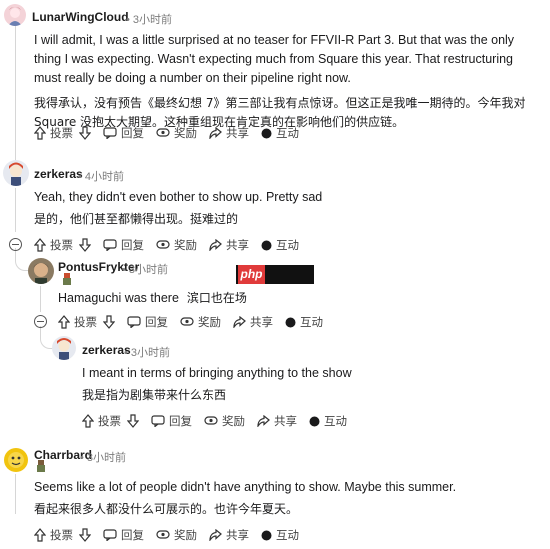 The height and width of the screenshot is (549, 550). What do you see at coordinates (136, 219) in the screenshot?
I see `comment-text-zh: 是的，他们甚至都懒得出现。挺难过的` at bounding box center [136, 219].